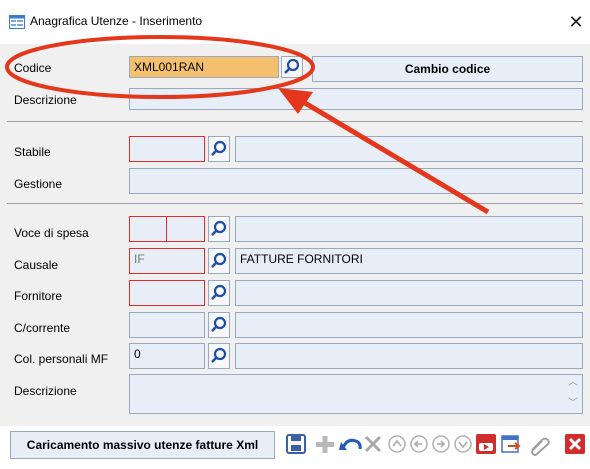 The height and width of the screenshot is (469, 590). Describe the element at coordinates (394, 156) in the screenshot. I see `annotation-arrow-shaft` at that location.